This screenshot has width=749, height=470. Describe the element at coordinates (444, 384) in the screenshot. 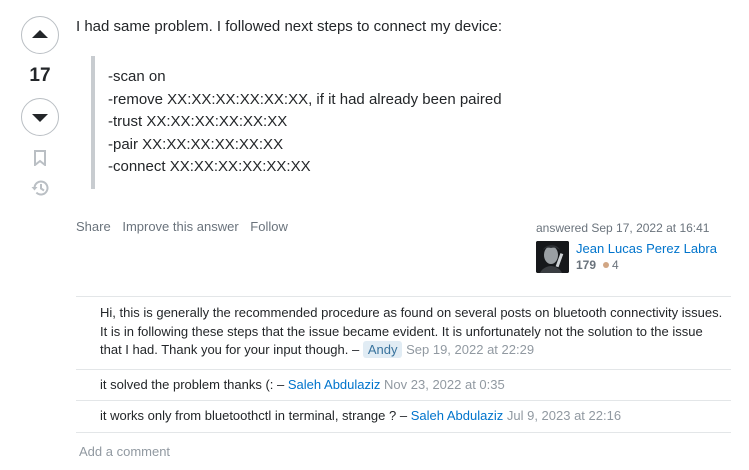

I see `comment-date: Nov 23, 2022 at 0:35` at that location.